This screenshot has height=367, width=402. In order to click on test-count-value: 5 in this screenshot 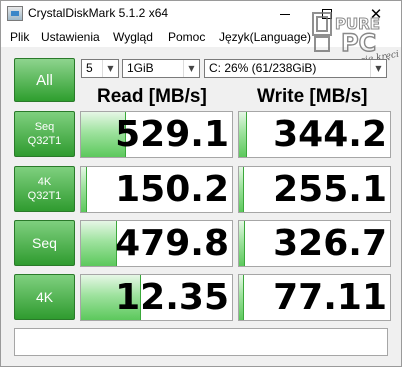, I will do `click(89, 68)`.